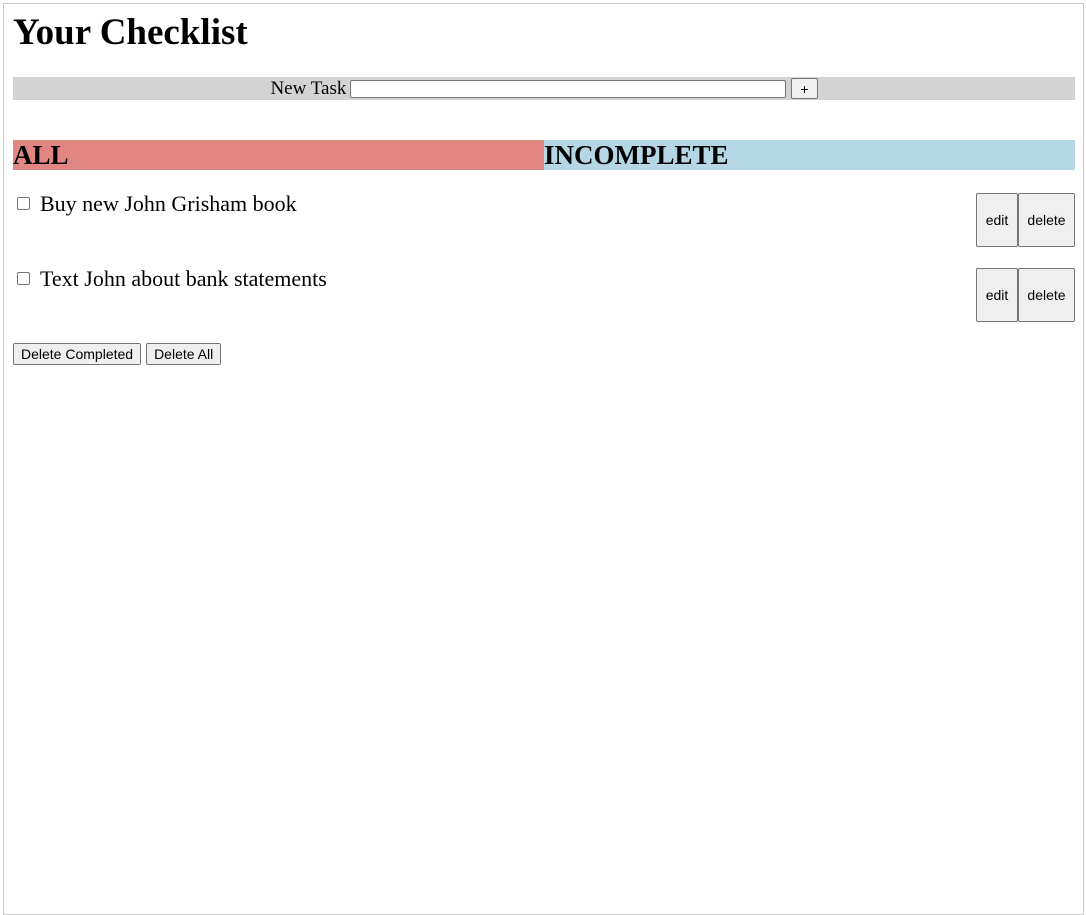 This screenshot has height=915, width=1086. What do you see at coordinates (130, 32) in the screenshot?
I see `page-title: Your Checklist` at bounding box center [130, 32].